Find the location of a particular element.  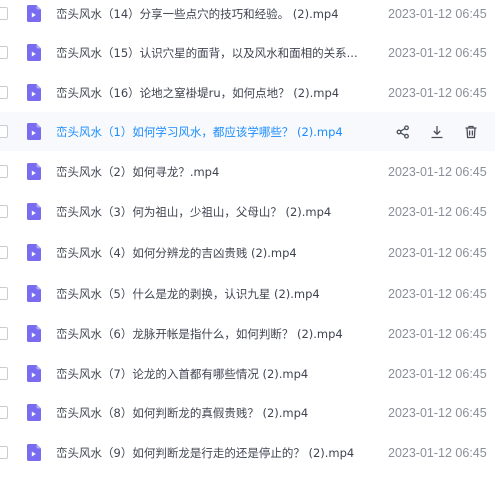

row-actions is located at coordinates (440, 132).